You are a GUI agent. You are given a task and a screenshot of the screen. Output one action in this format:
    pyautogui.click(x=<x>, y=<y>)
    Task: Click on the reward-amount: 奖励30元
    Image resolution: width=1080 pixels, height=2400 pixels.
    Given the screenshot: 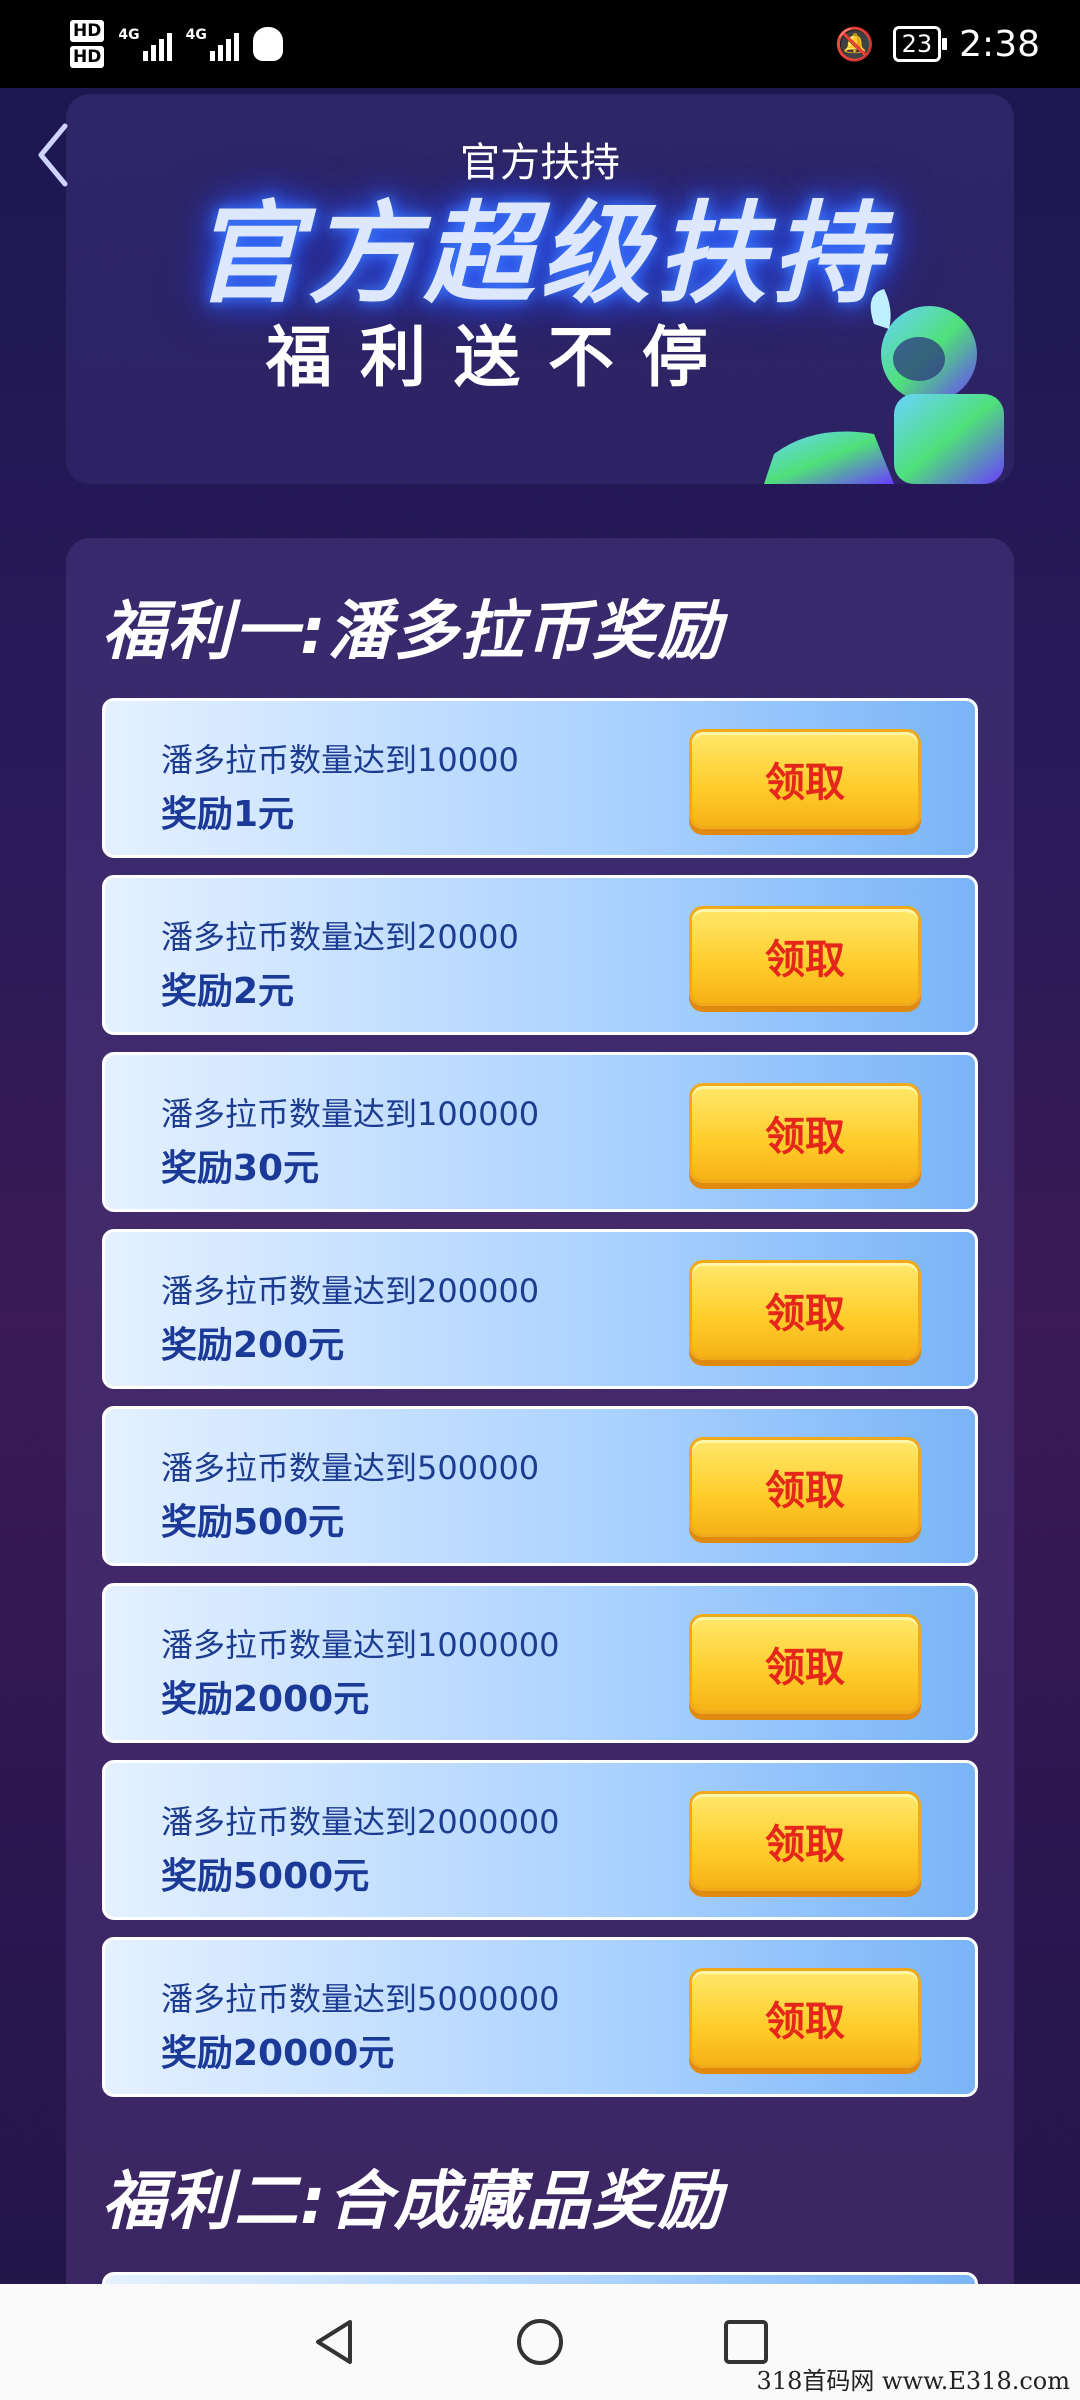 What is the action you would take?
    pyautogui.click(x=240, y=1168)
    